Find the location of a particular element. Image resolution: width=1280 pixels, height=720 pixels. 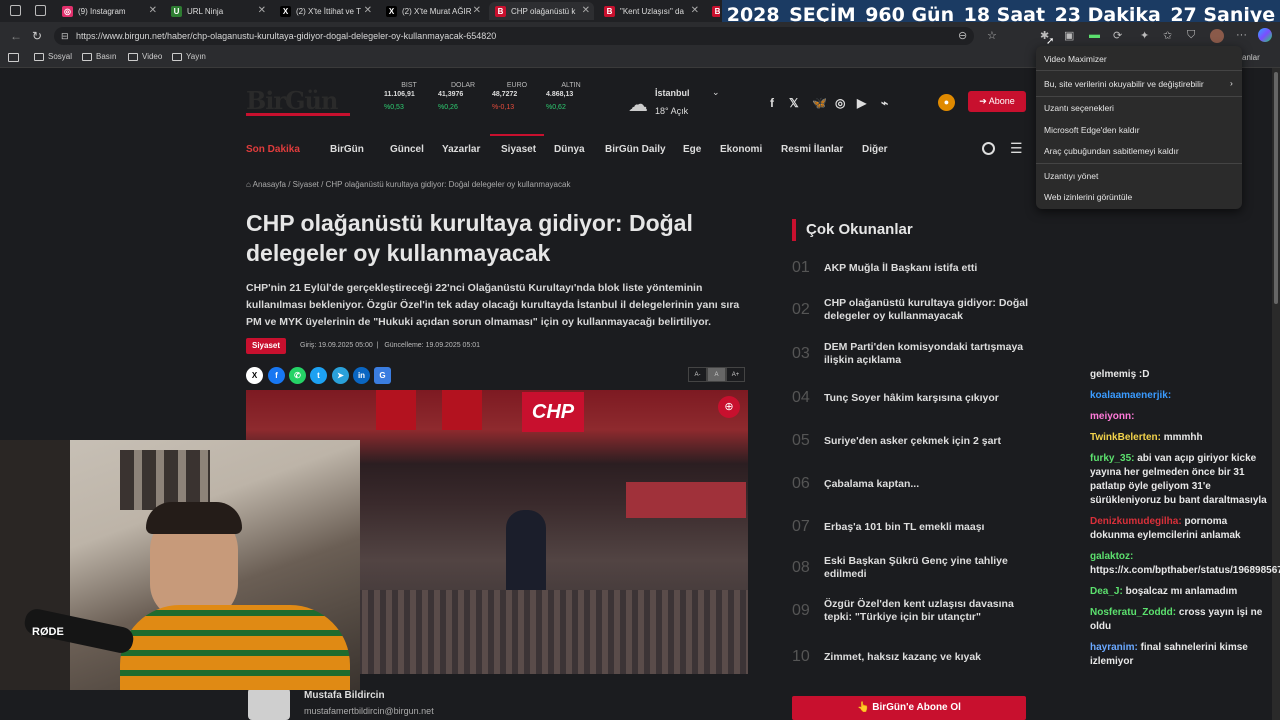

chat-username: galaktoz: is located at coordinates (1111, 556).